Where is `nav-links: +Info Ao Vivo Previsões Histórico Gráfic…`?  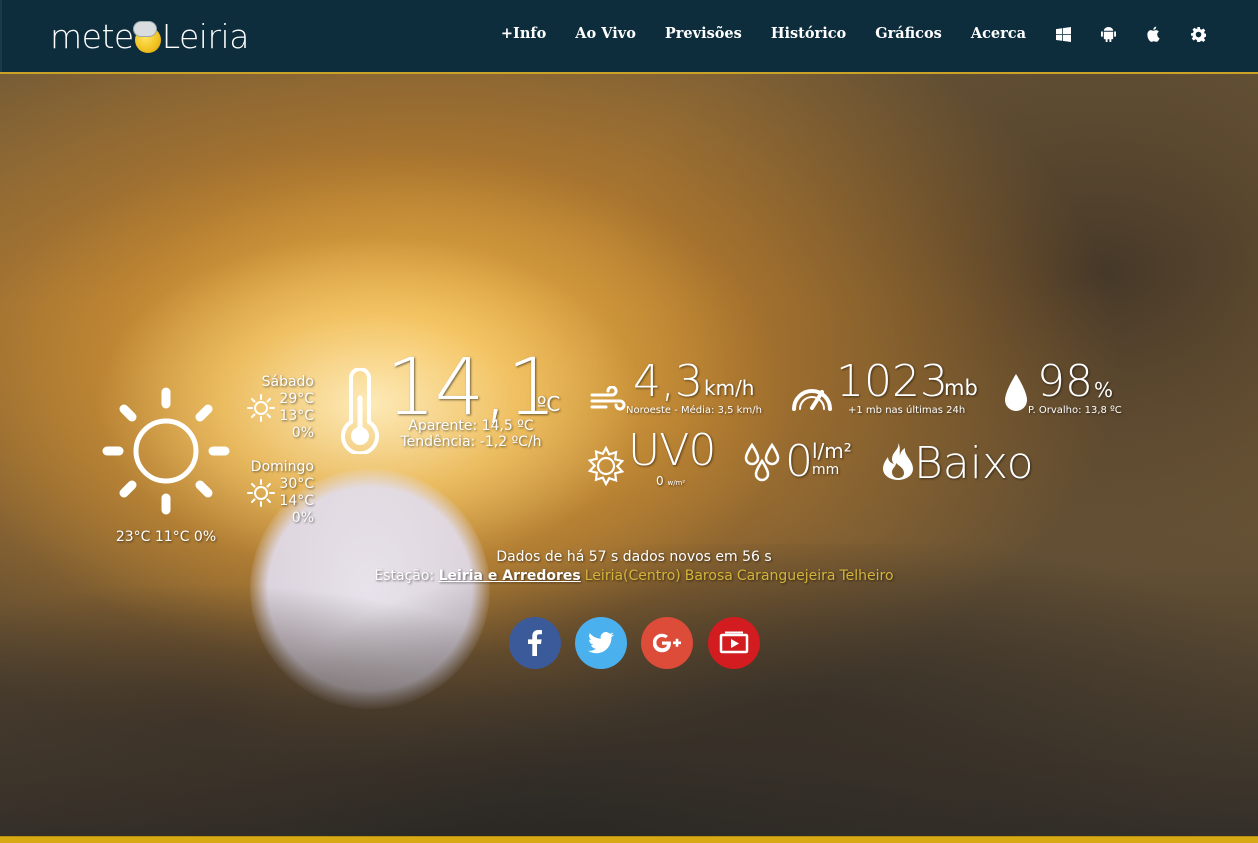 nav-links: +Info Ao Vivo Previsões Histórico Gráfic… is located at coordinates (839, 34).